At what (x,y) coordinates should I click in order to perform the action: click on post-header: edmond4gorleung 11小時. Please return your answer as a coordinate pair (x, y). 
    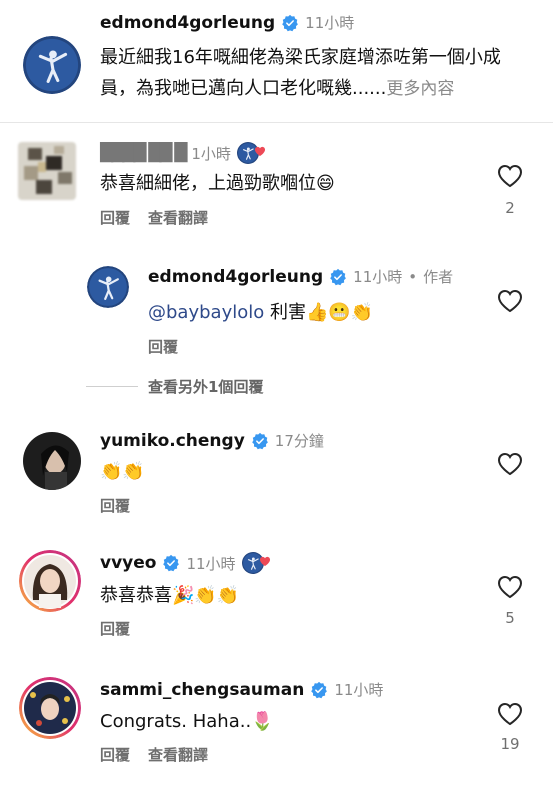
    Looking at the image, I should click on (227, 22).